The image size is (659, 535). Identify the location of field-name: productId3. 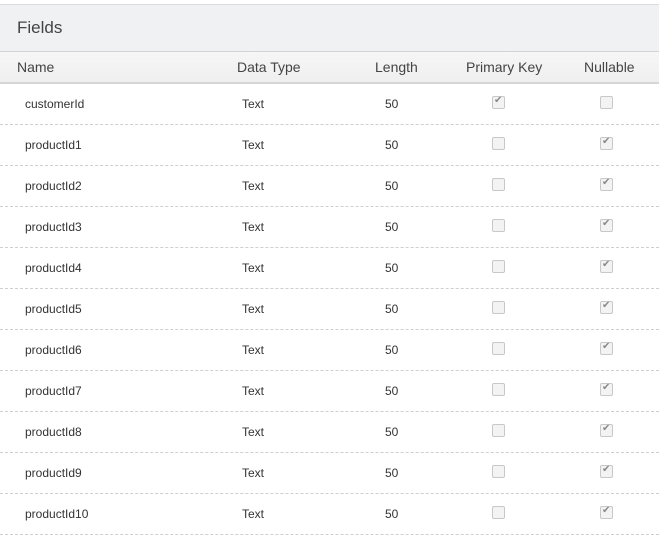
(53, 227).